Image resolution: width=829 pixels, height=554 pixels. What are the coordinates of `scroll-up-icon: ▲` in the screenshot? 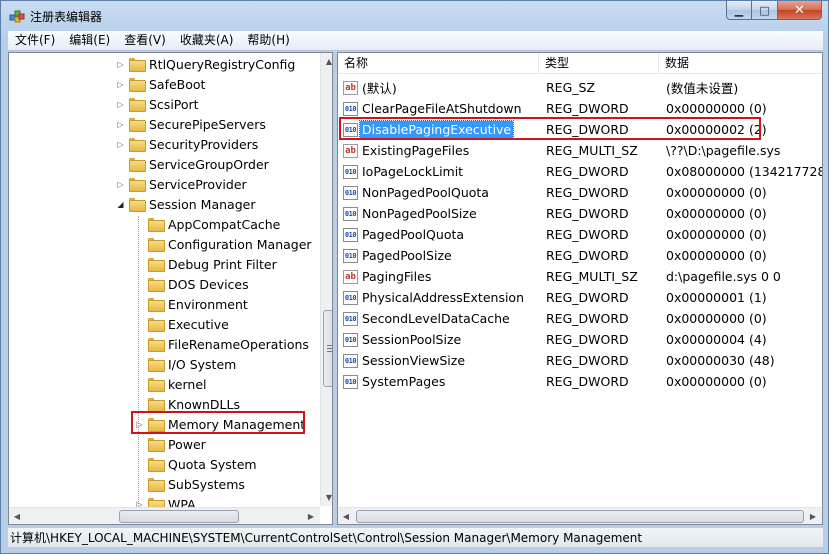 It's located at (329, 61).